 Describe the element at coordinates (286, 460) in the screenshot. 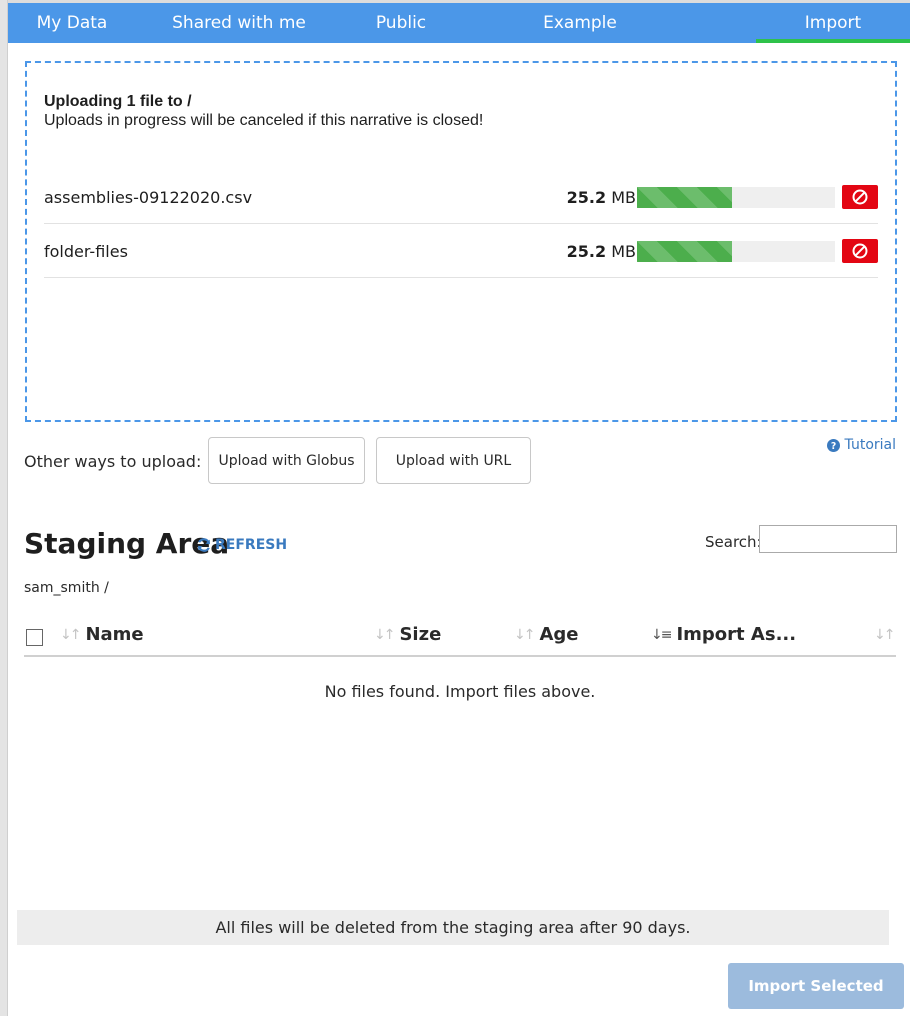

I see `upload-with-globus-button: Upload with Globus` at that location.